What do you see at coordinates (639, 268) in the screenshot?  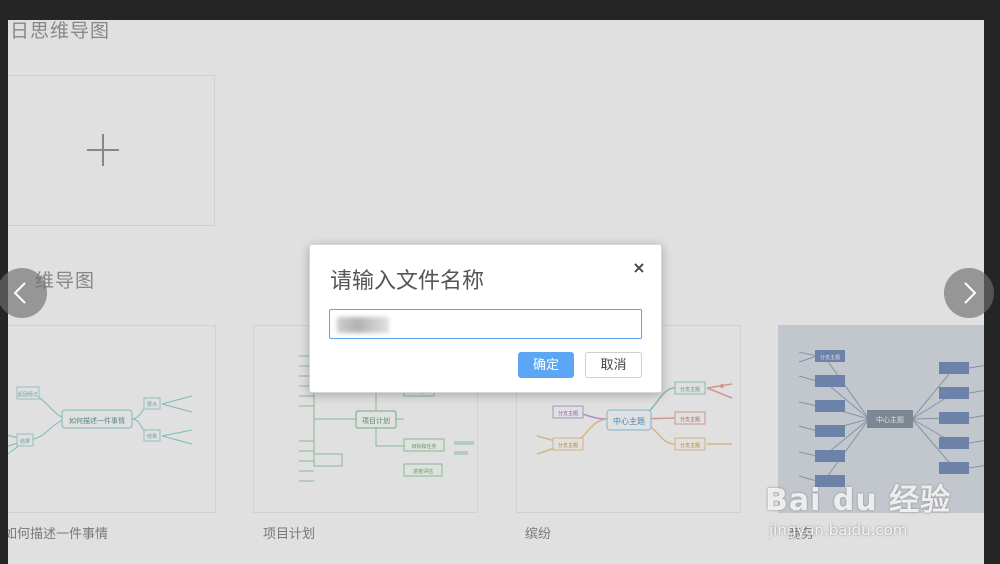 I see `close-icon: ×` at bounding box center [639, 268].